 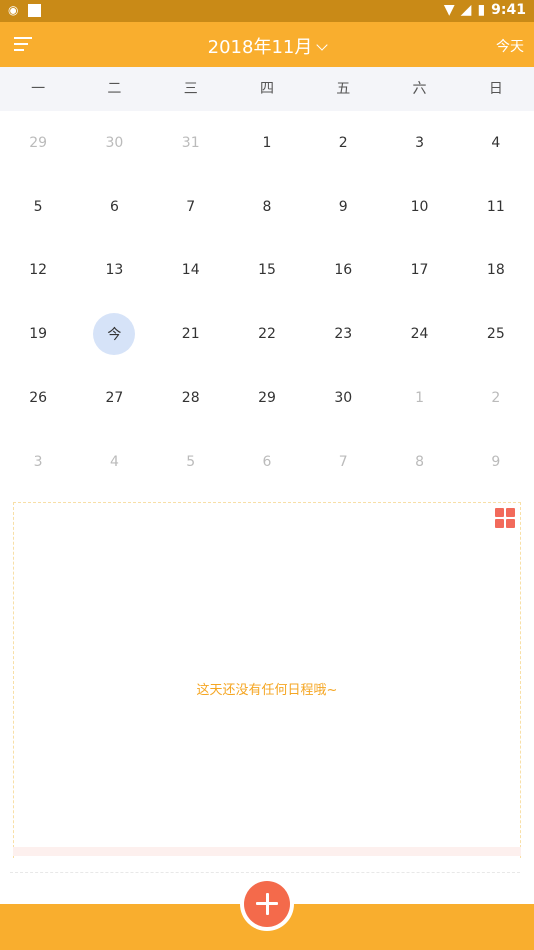 I want to click on calendar-day-cell: 22, so click(x=267, y=334).